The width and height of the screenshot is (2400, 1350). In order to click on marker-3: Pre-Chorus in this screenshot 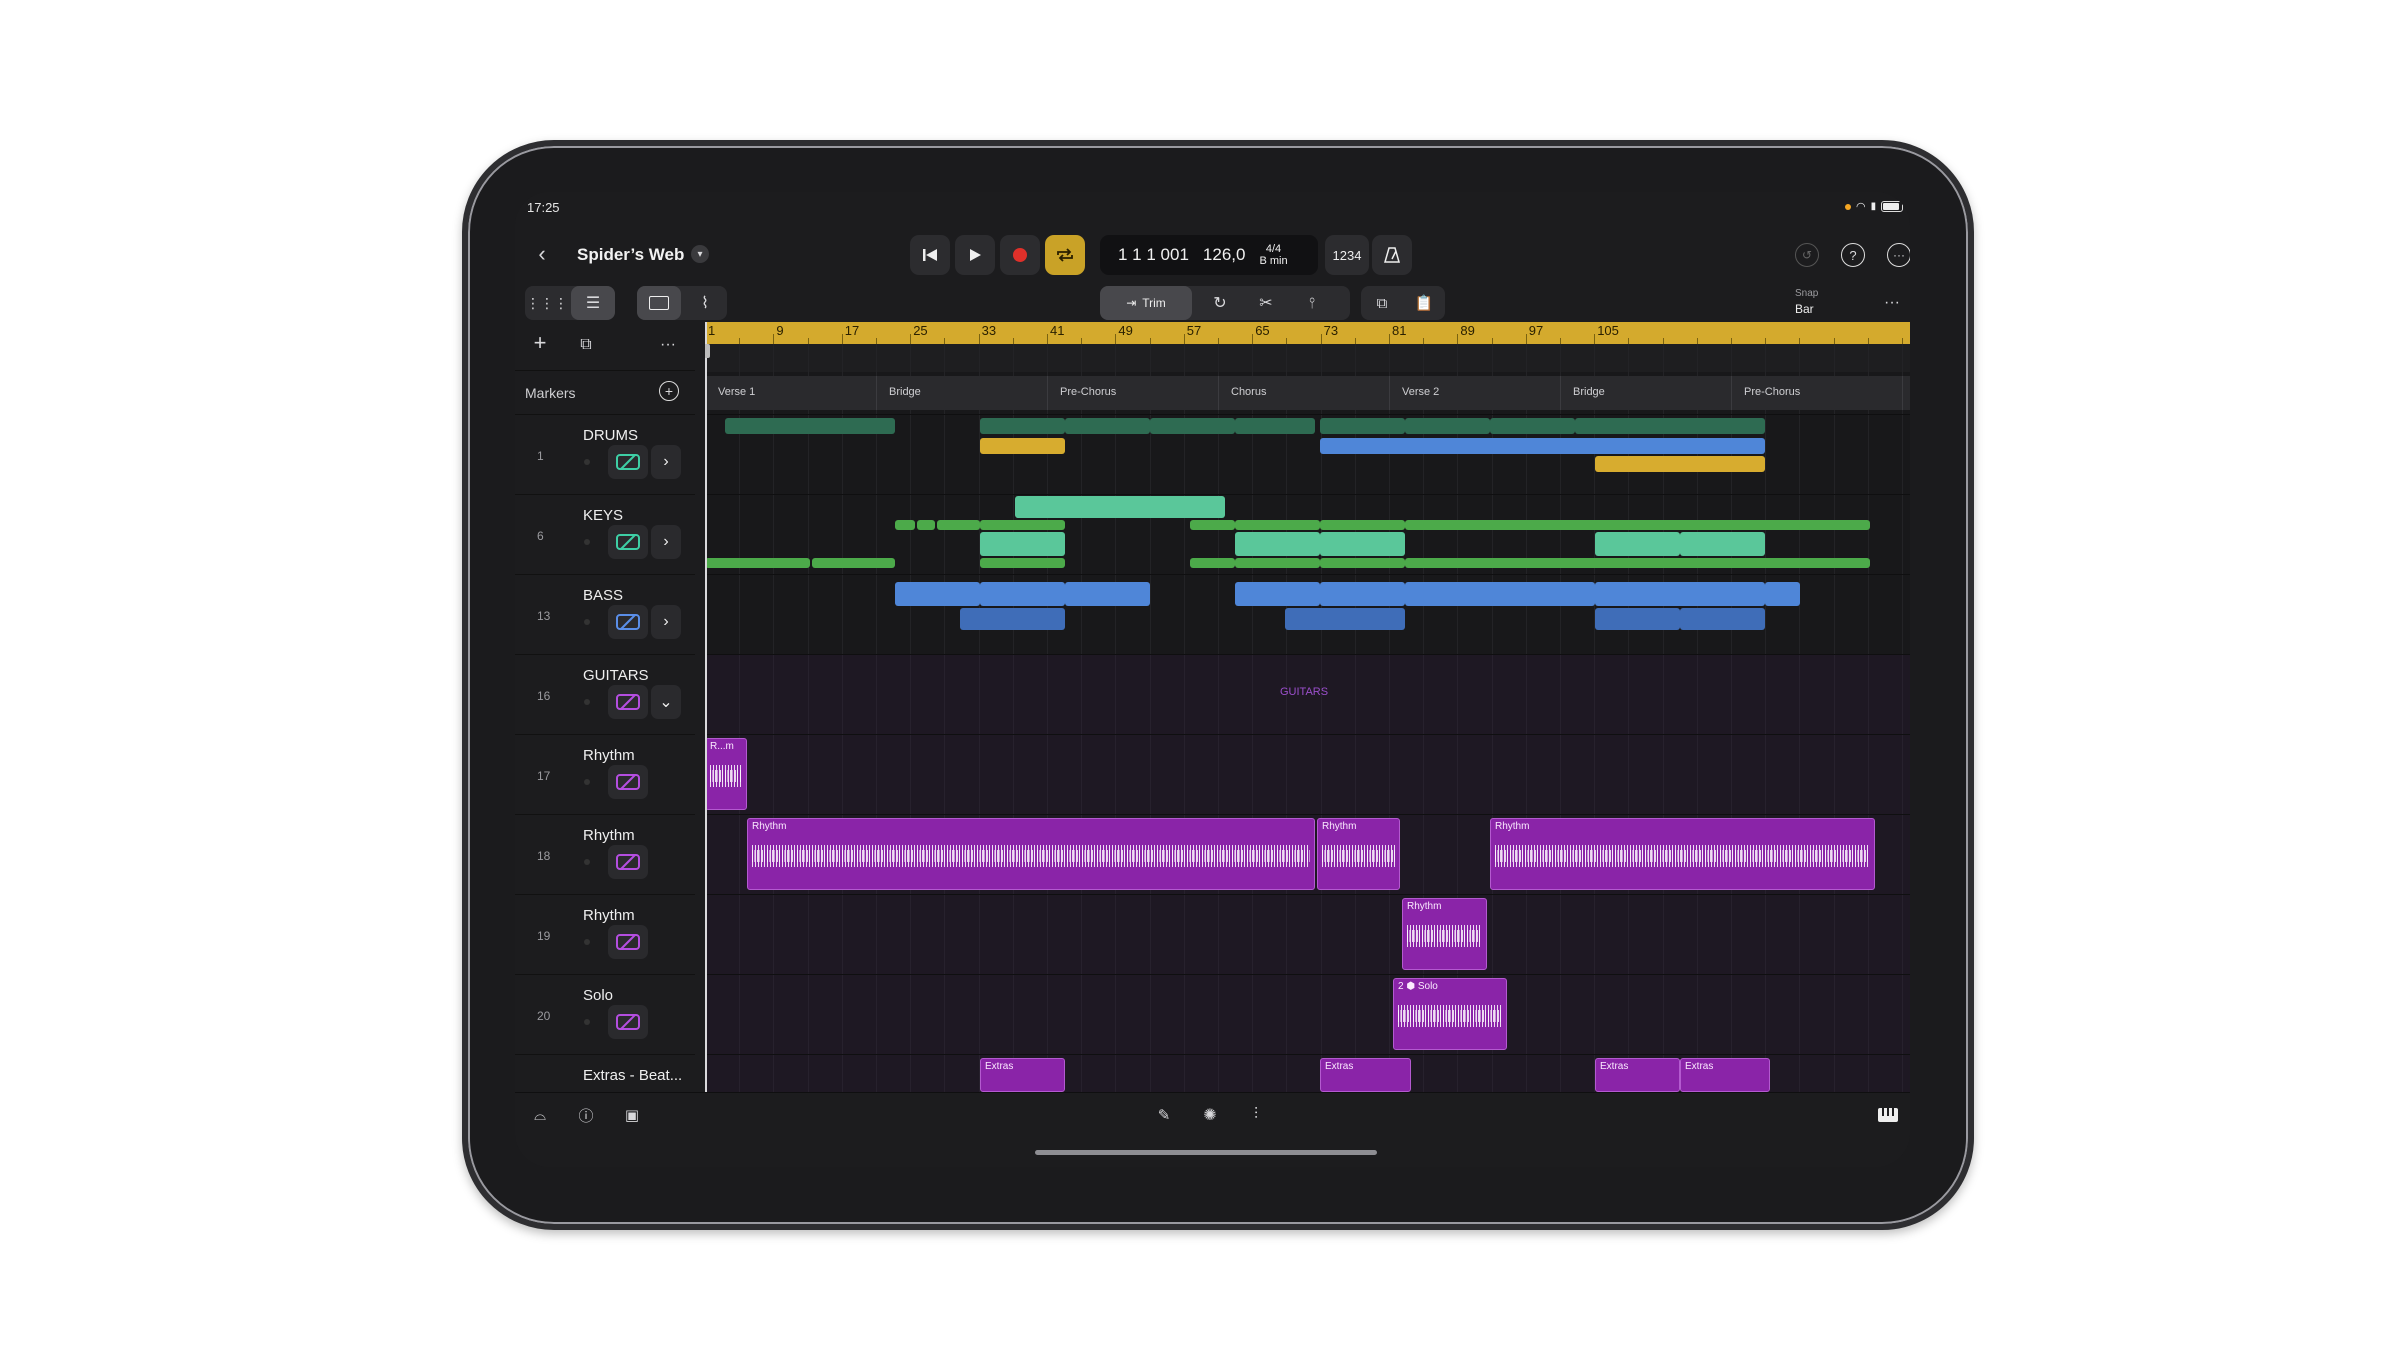, I will do `click(1132, 393)`.